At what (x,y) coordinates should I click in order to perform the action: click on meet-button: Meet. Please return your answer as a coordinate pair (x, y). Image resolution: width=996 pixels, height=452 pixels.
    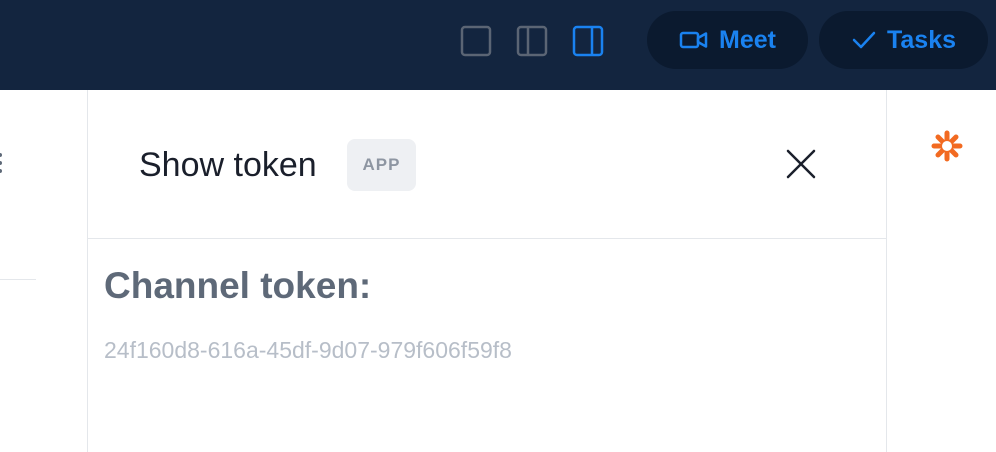
    Looking at the image, I should click on (727, 40).